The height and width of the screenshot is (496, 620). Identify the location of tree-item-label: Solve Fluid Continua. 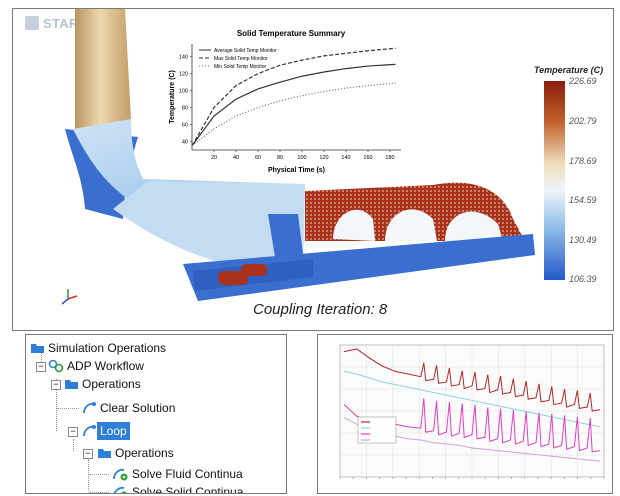
(187, 474).